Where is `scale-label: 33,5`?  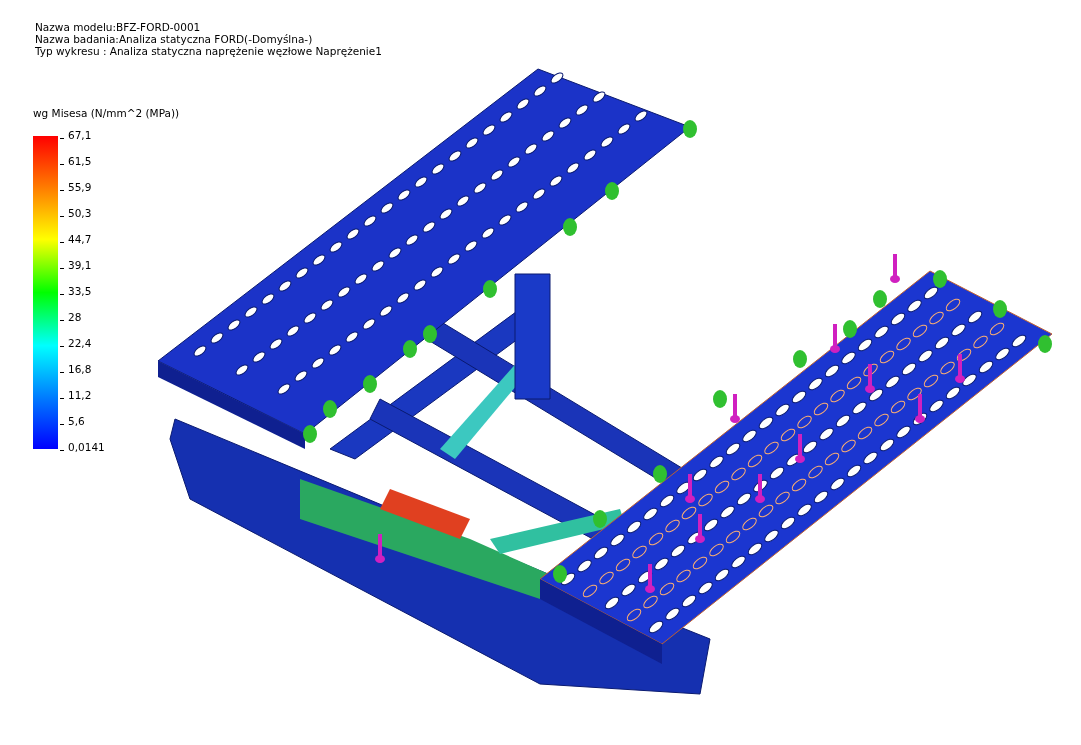
scale-label: 33,5 is located at coordinates (80, 291).